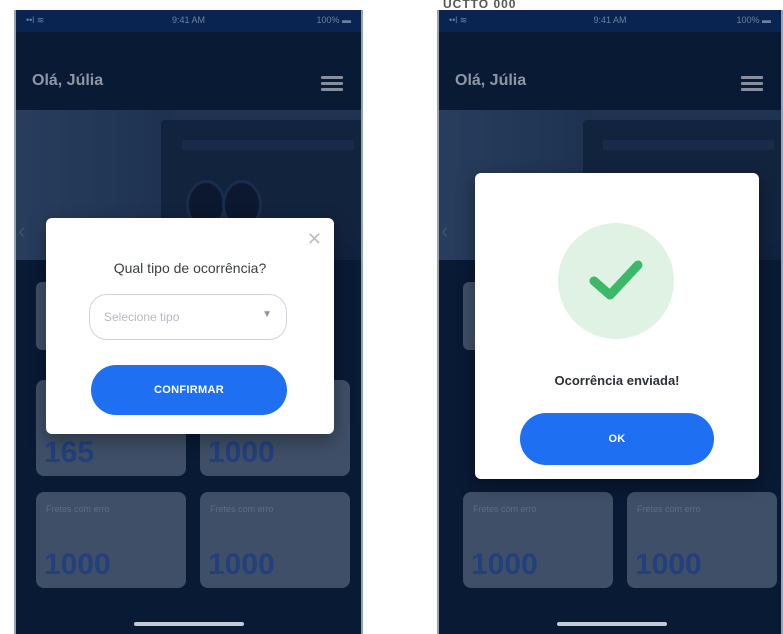  I want to click on select-placeholder: Selecione tipo, so click(142, 317).